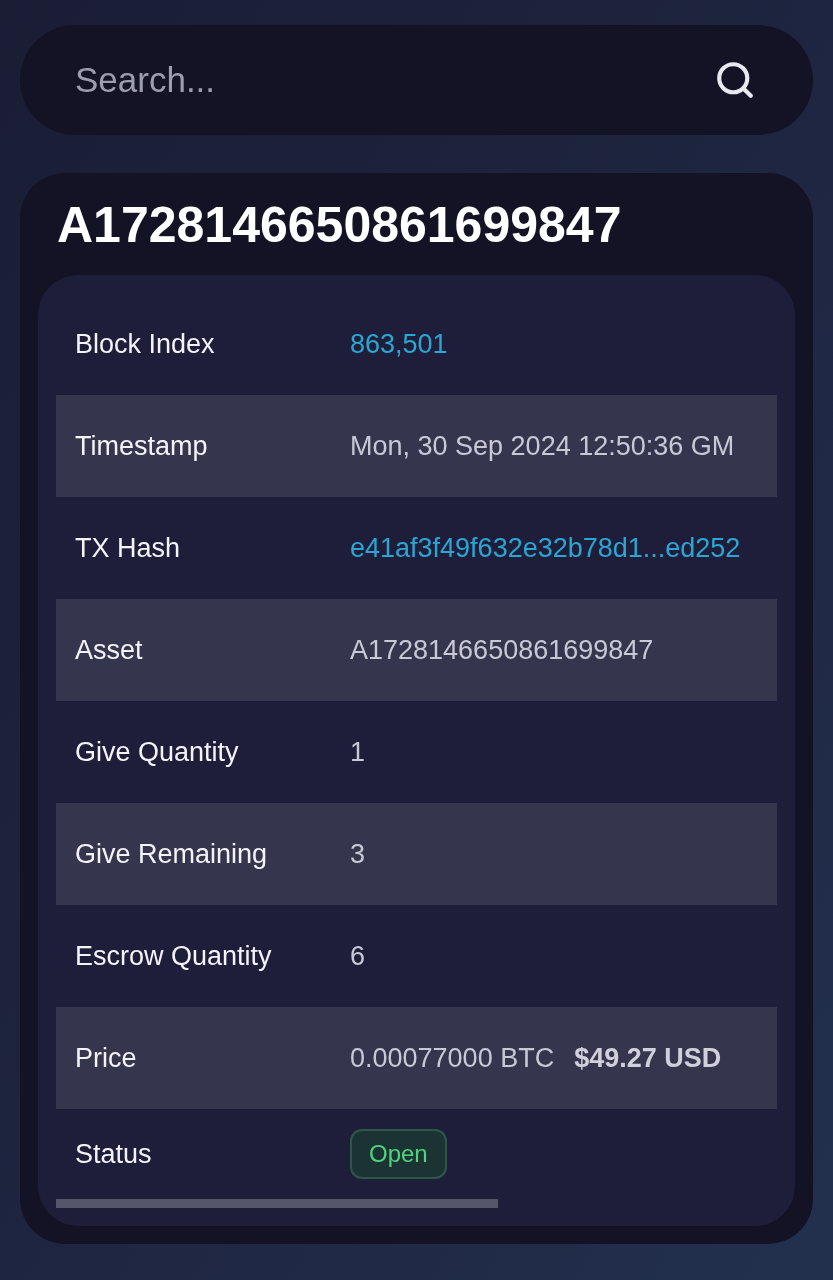 This screenshot has height=1280, width=833. Describe the element at coordinates (545, 548) in the screenshot. I see `value-link: e41af3f49f632e32b78d1...ed252` at that location.